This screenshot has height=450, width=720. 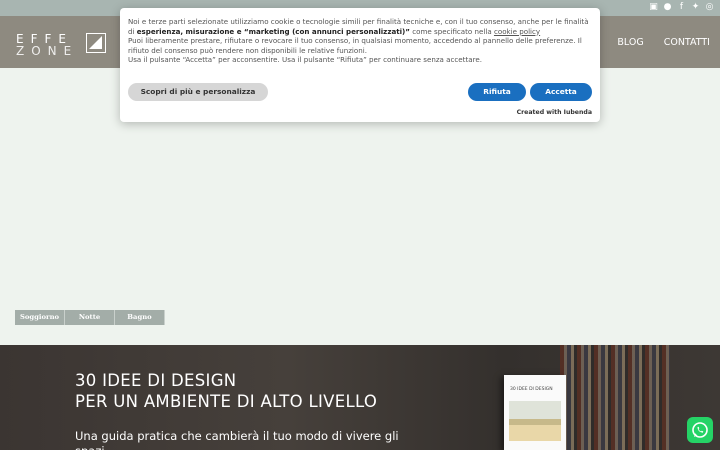 What do you see at coordinates (40, 317) in the screenshot?
I see `filter-soggiorno: Soggiorno` at bounding box center [40, 317].